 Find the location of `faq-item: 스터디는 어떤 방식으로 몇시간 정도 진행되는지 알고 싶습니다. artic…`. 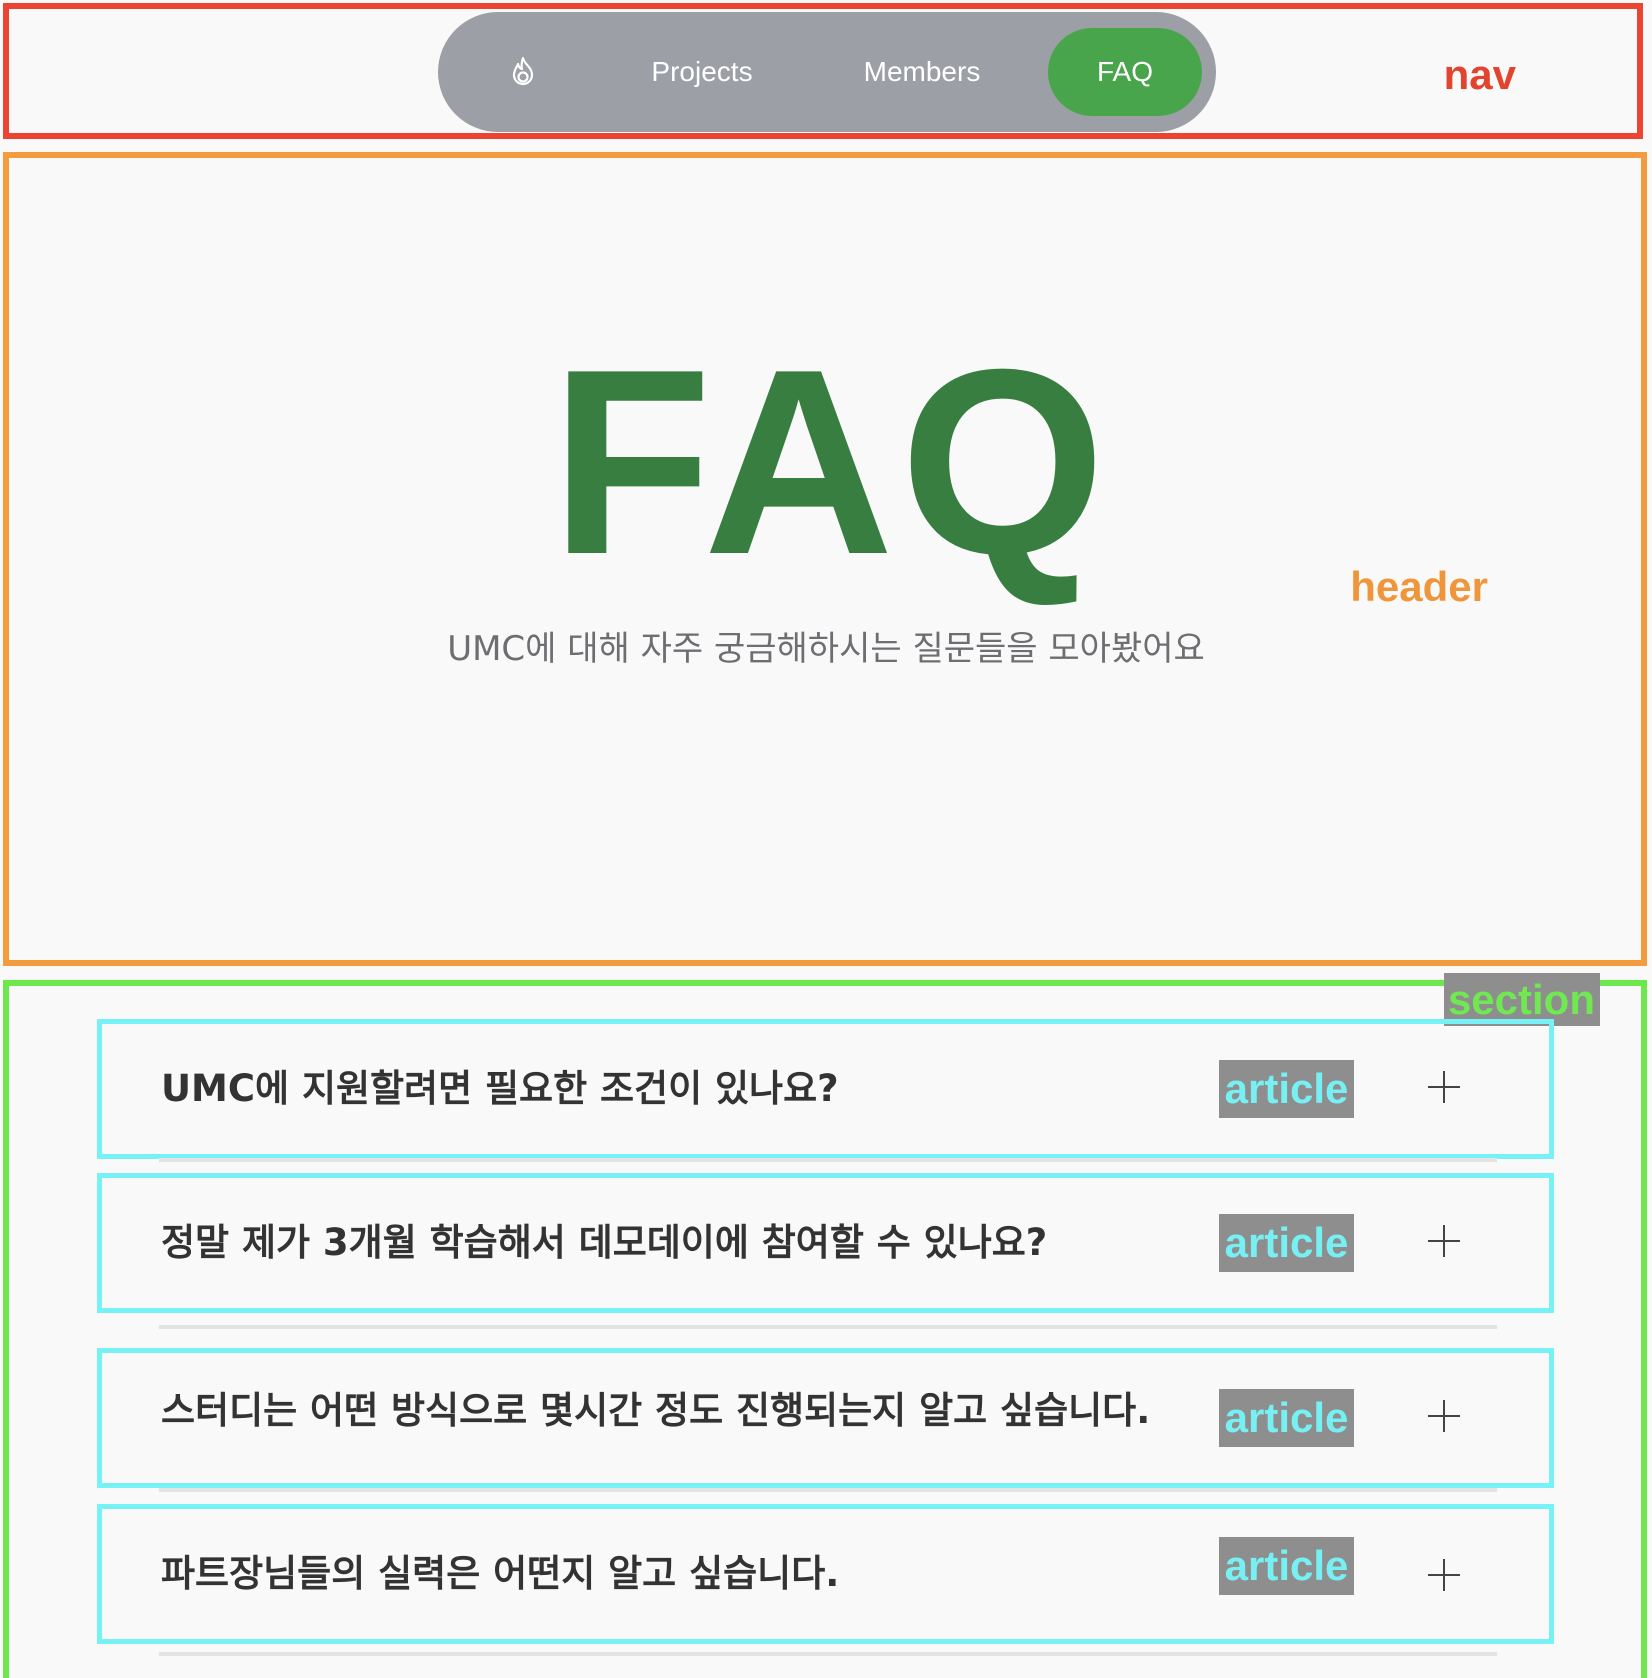

faq-item: 스터디는 어떤 방식으로 몇시간 정도 진행되는지 알고 싶습니다. artic… is located at coordinates (825, 1418).